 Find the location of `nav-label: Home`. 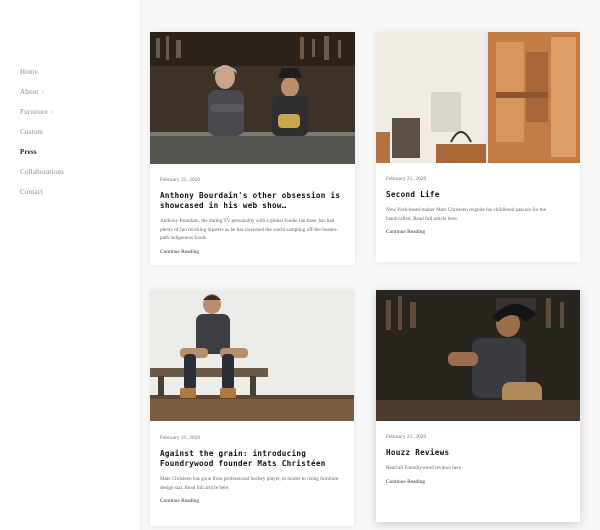

nav-label: Home is located at coordinates (29, 72).